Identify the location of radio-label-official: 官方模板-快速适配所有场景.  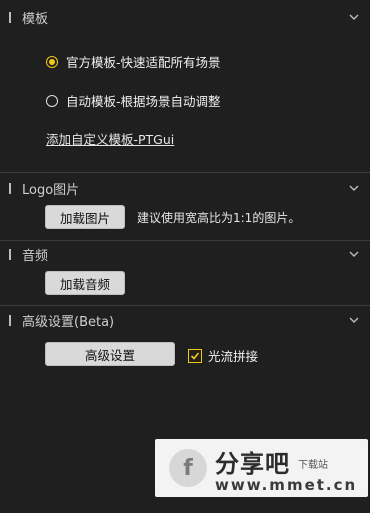
(143, 62).